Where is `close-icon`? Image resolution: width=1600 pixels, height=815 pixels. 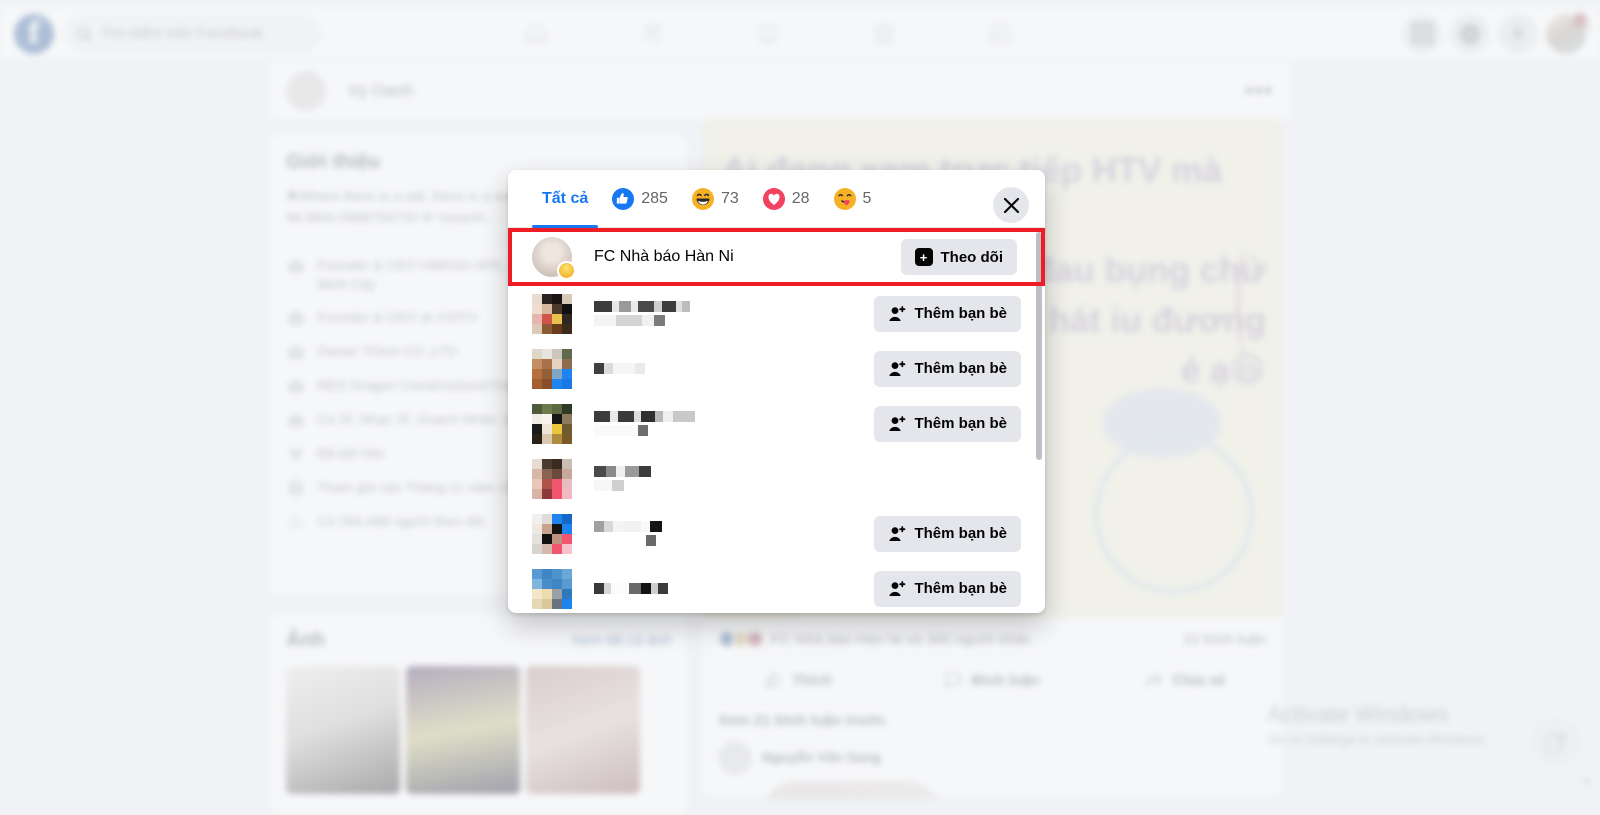
close-icon is located at coordinates (1011, 205).